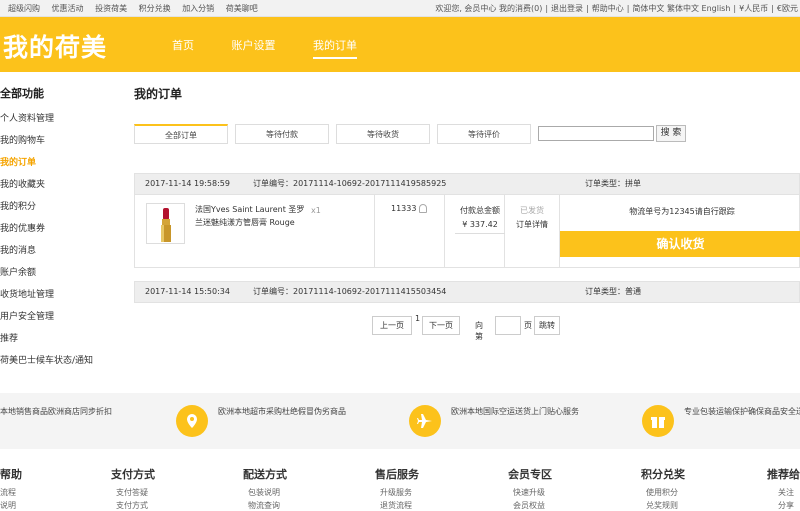 The height and width of the screenshot is (511, 800). What do you see at coordinates (137, 8) in the screenshot?
I see `top-links: 超级闪购 优惠活动 投资荷美 积分兑换 加入分销 荷美聊吧` at bounding box center [137, 8].